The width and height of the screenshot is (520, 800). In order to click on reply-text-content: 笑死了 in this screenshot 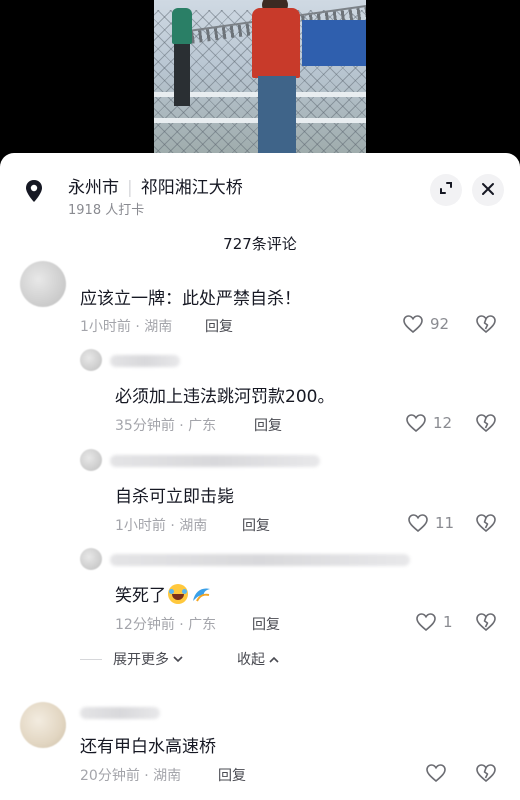, I will do `click(140, 596)`.